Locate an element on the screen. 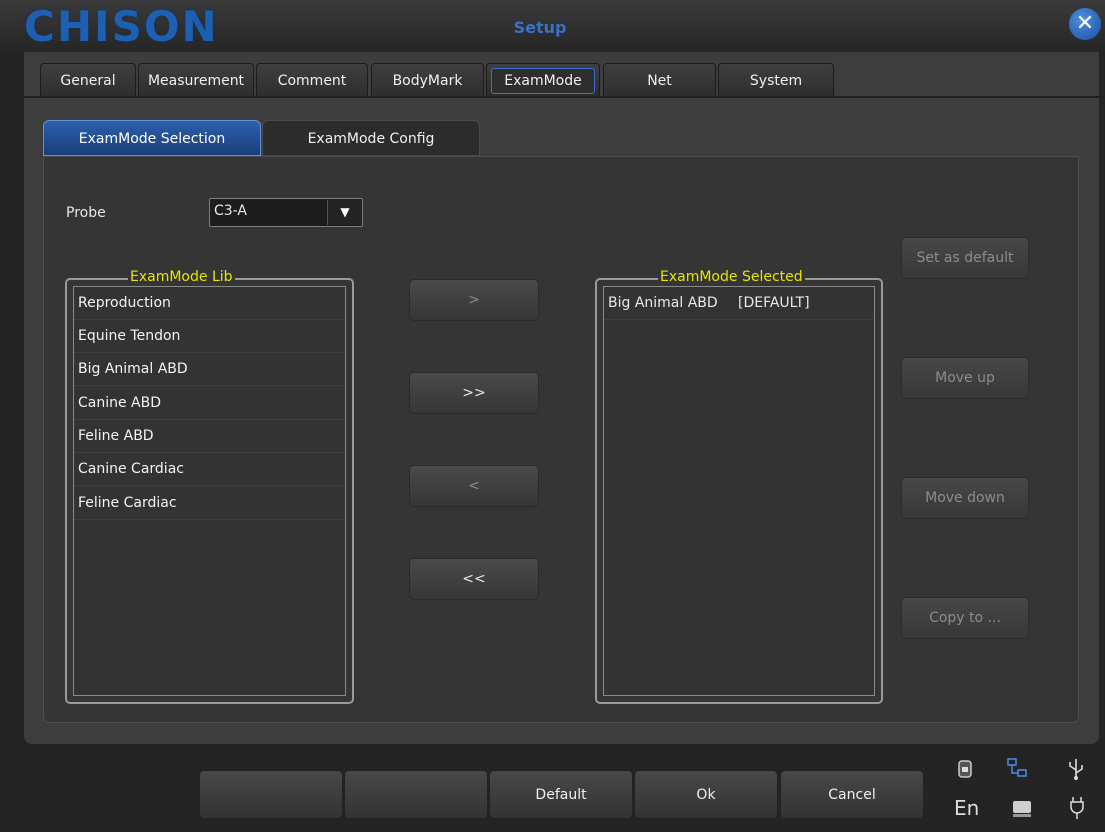 This screenshot has width=1105, height=832. lib-list-item: Big Animal ABD is located at coordinates (209, 369).